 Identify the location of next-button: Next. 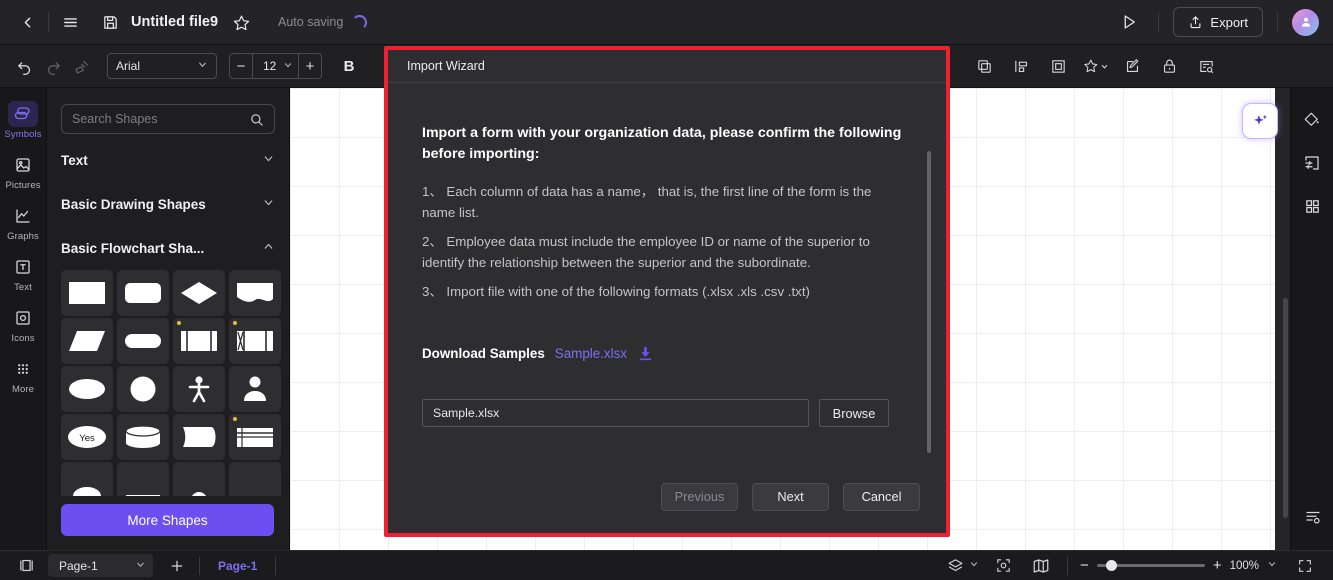
(790, 496).